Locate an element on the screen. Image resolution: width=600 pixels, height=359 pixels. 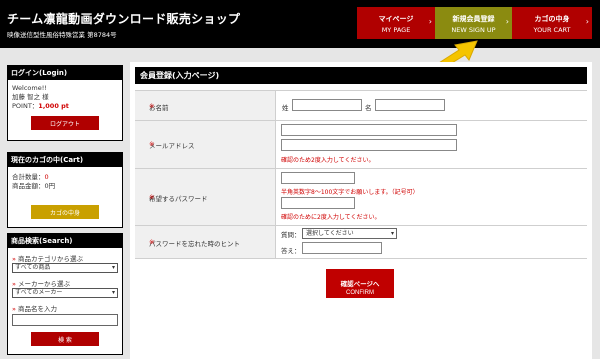
search-button: 検 索 is located at coordinates (65, 339).